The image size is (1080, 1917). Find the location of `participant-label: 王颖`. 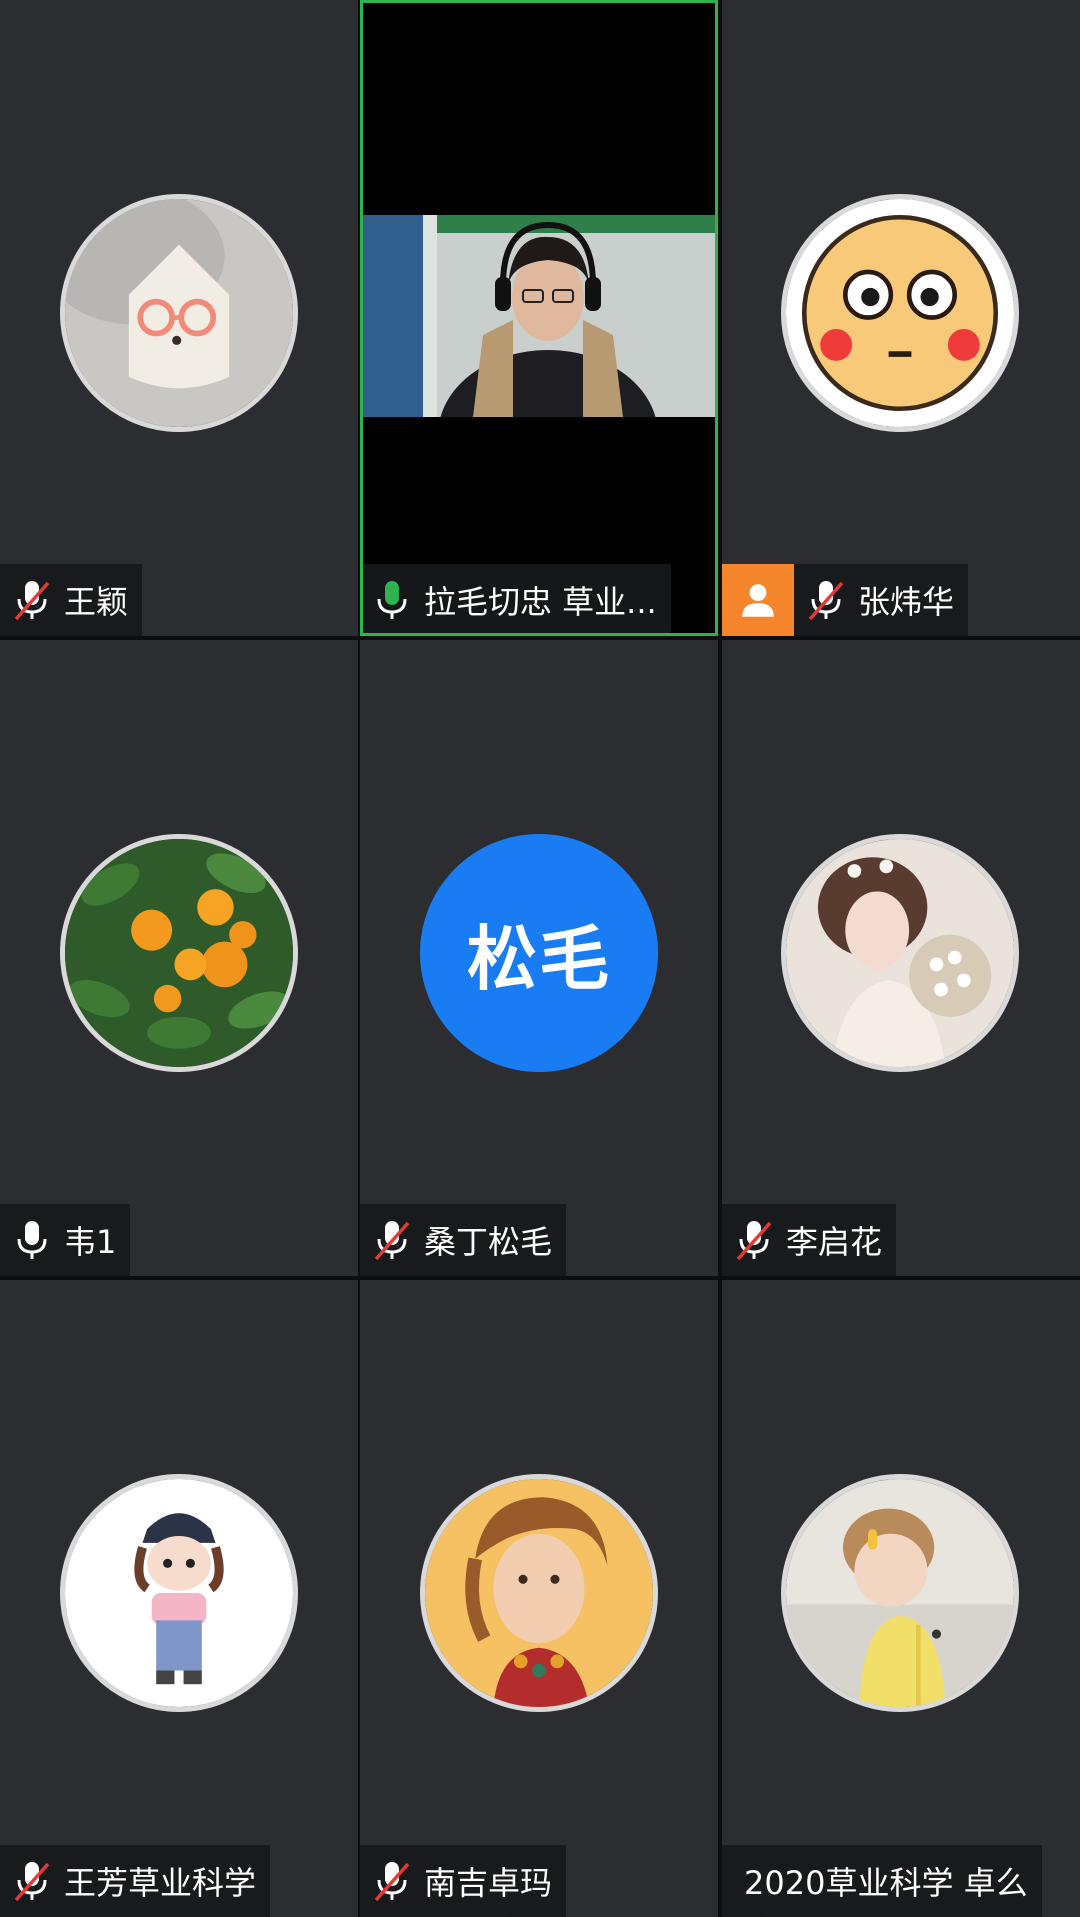

participant-label: 王颖 is located at coordinates (71, 600).